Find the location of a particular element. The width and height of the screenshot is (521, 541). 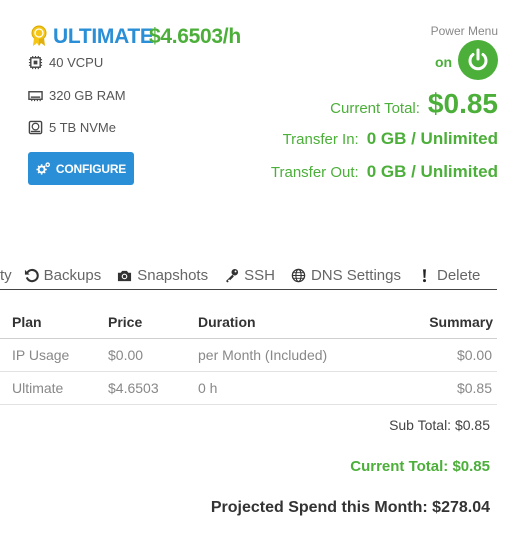

power-button is located at coordinates (478, 60).